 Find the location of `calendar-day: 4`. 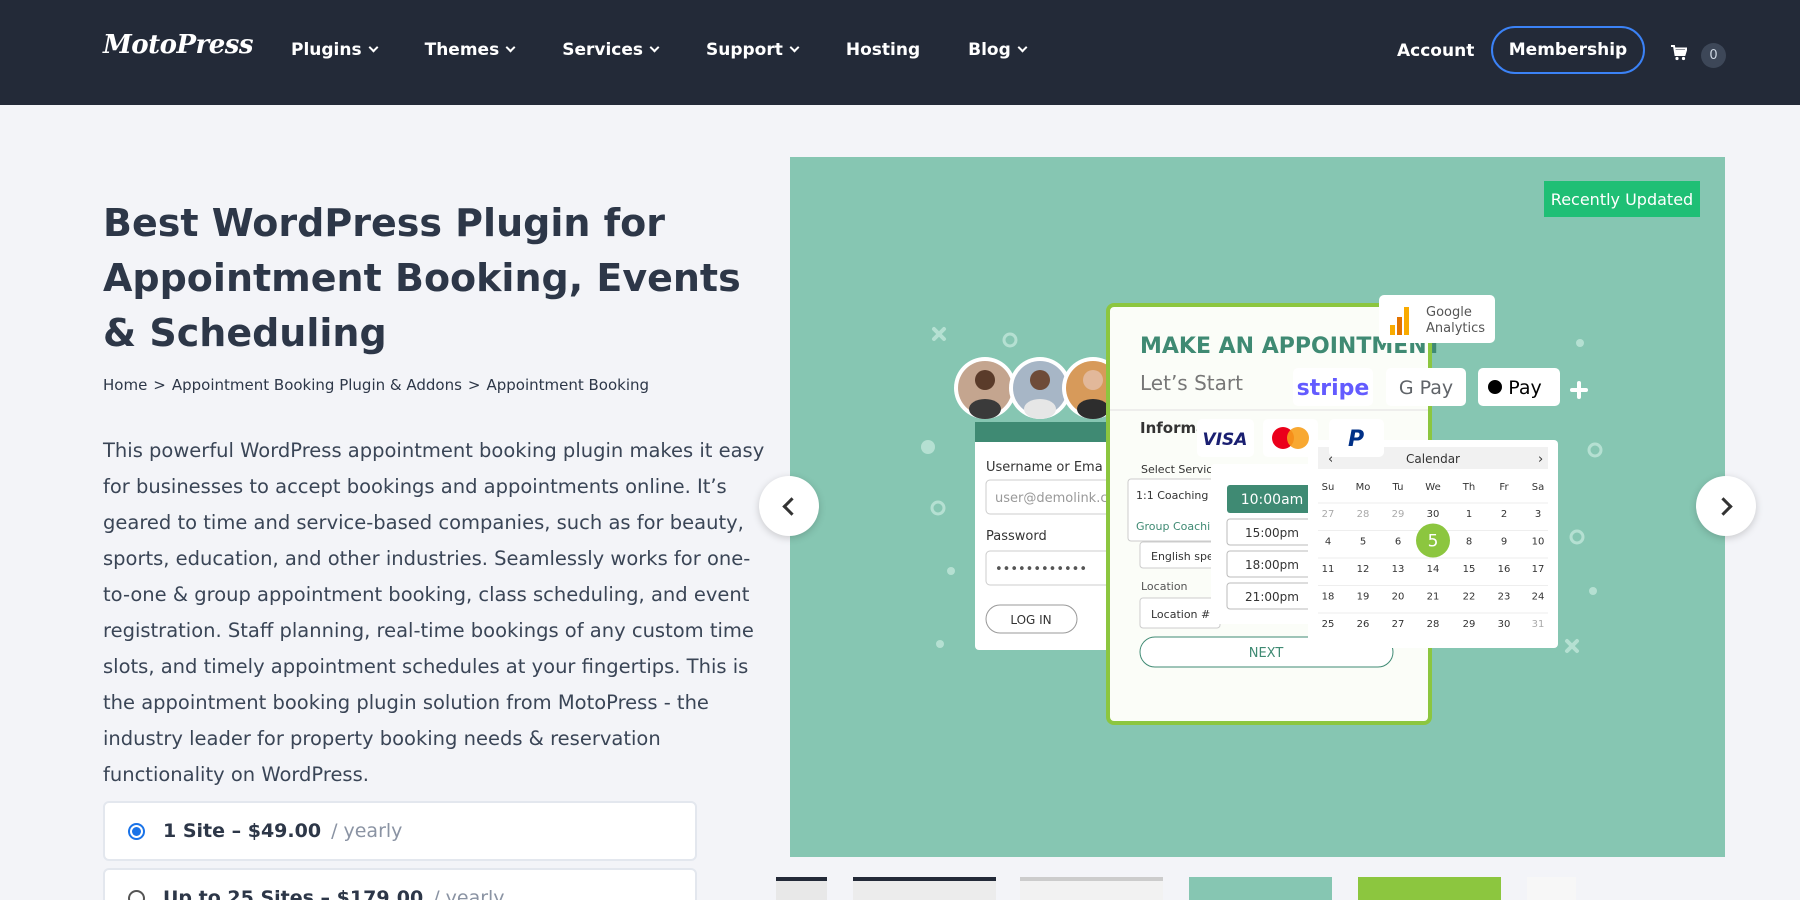

calendar-day: 4 is located at coordinates (1328, 542).